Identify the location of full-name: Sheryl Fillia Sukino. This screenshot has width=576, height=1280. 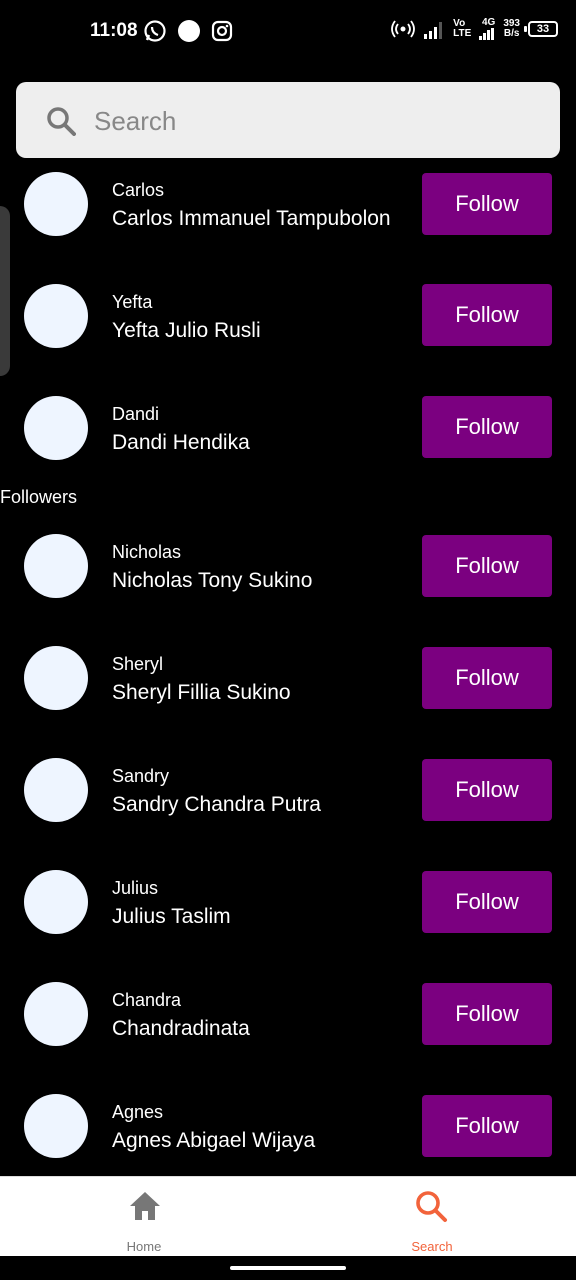
(201, 692).